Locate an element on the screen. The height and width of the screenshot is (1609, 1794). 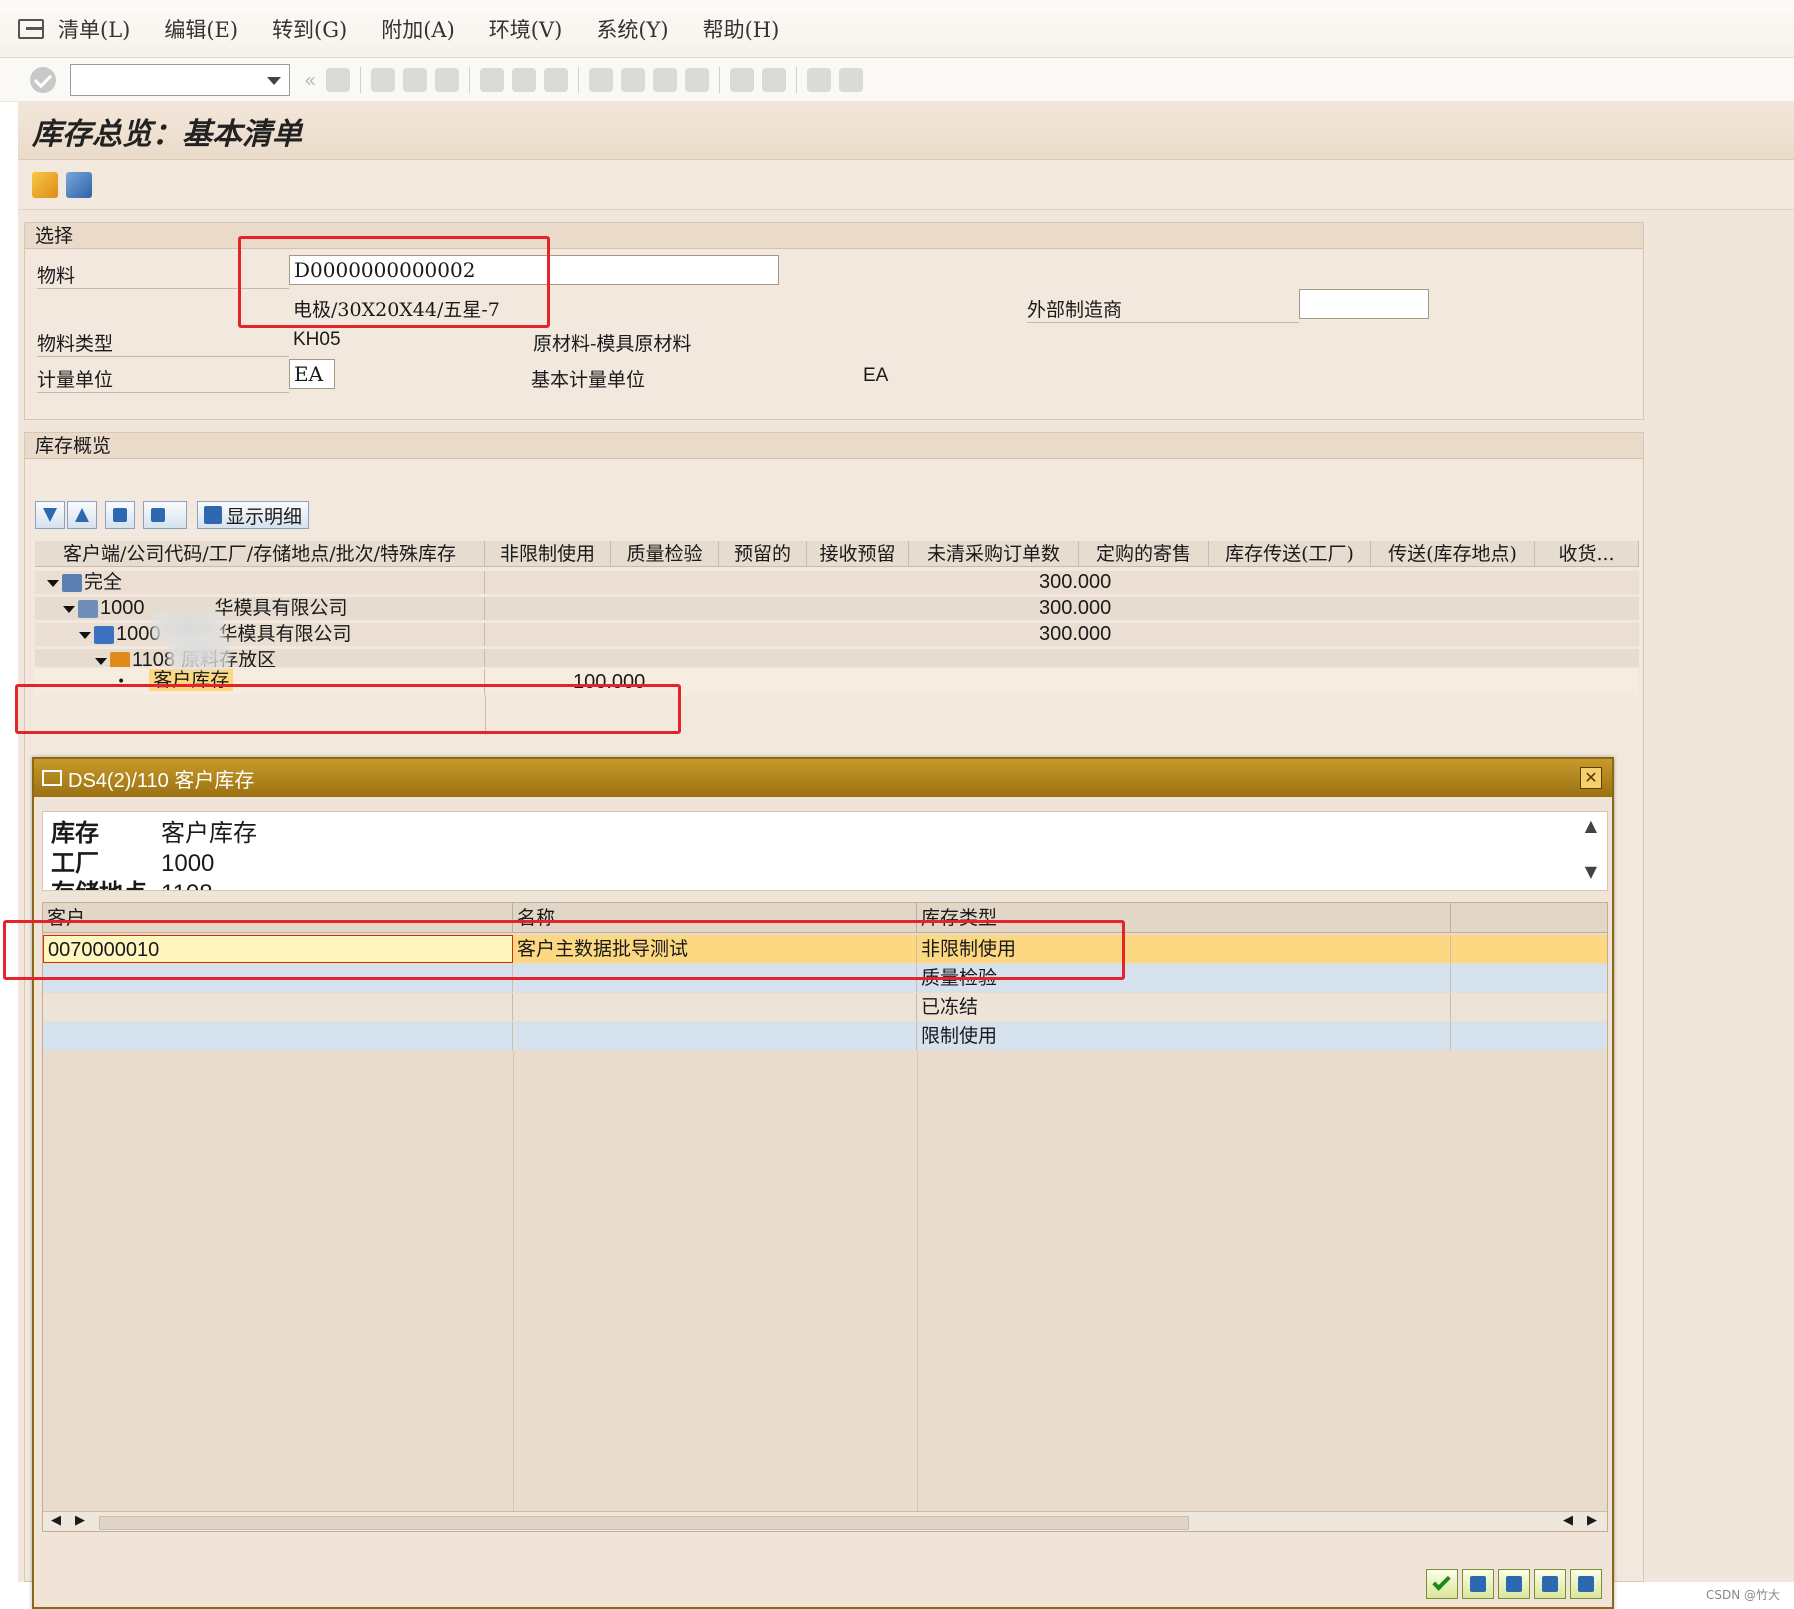
table-row: 0070000010 客户主数据批导测试 非限制使用 is located at coordinates (825, 949).